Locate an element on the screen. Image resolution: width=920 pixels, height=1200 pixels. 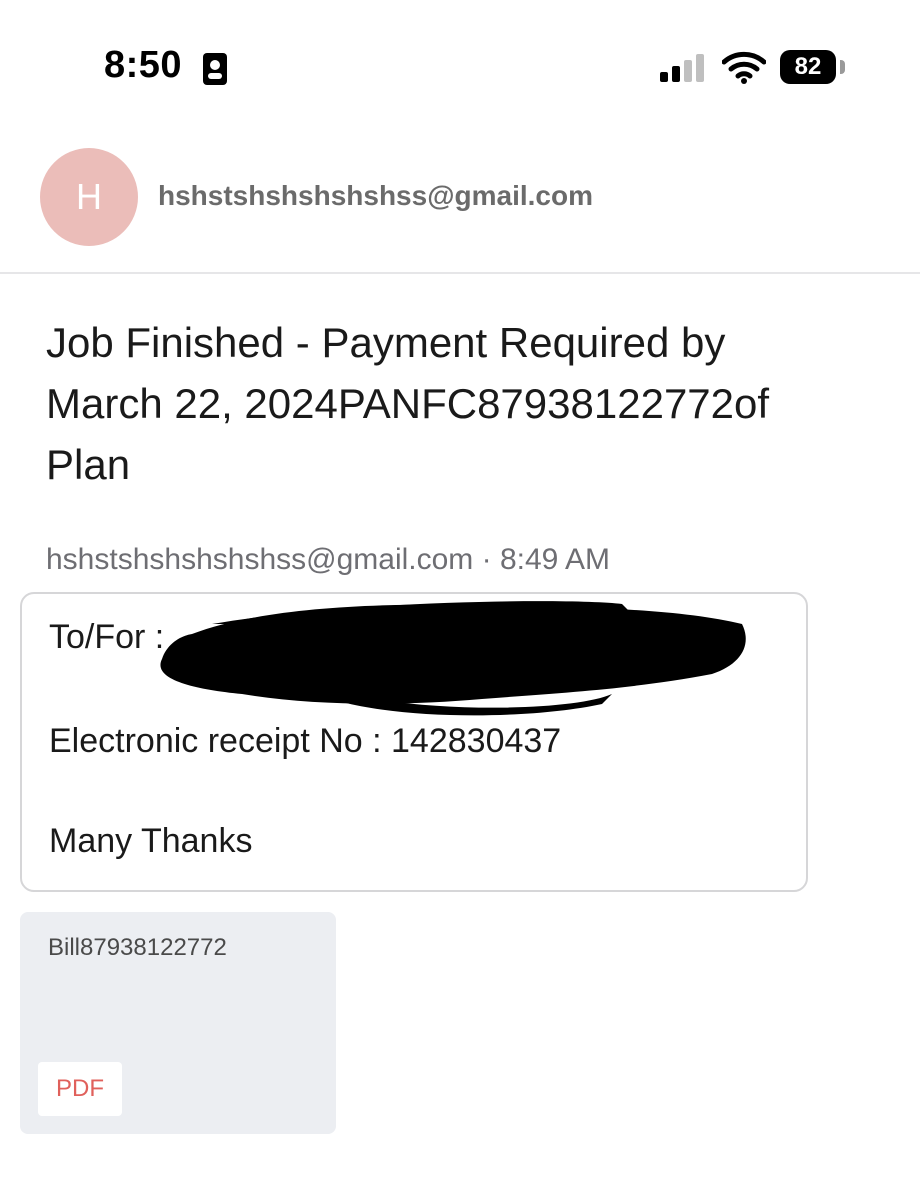
email-meta: hshstshshshshshss@gmail.com · 8:49 AM is located at coordinates (328, 560).